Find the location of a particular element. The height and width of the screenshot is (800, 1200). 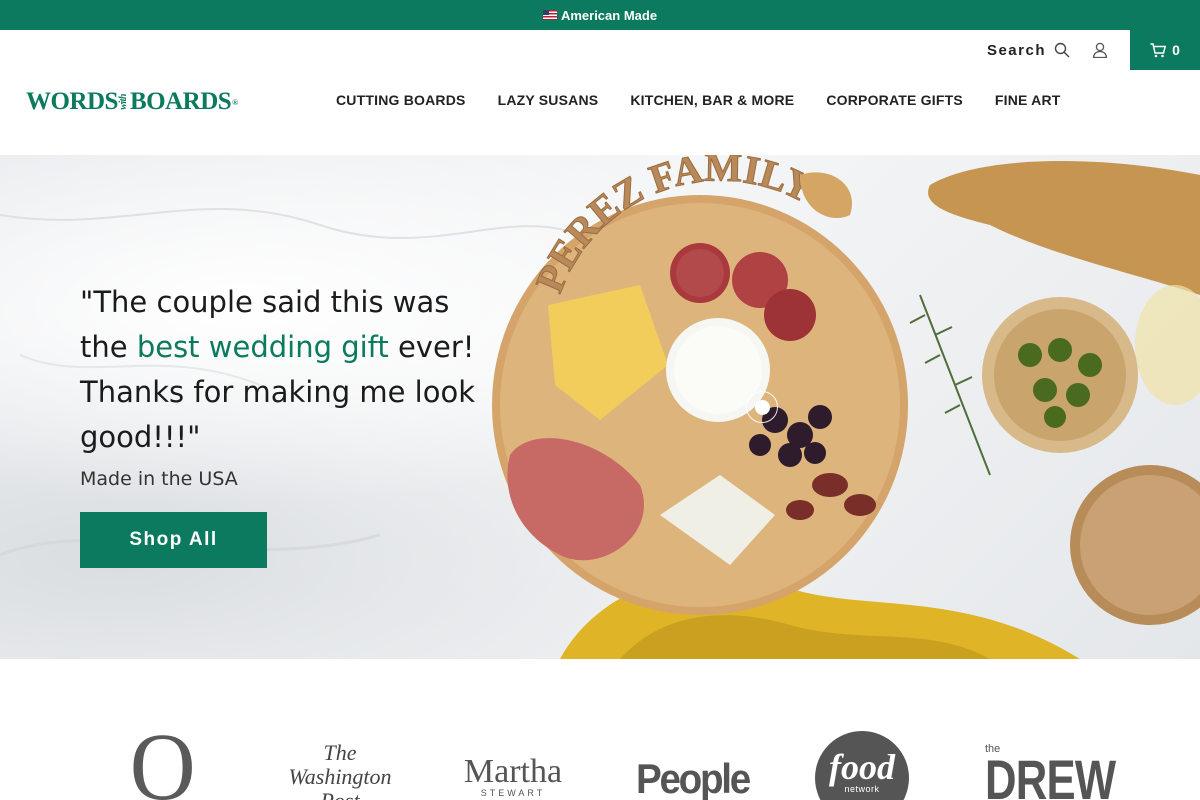

cart-button: 0 is located at coordinates (1165, 50).